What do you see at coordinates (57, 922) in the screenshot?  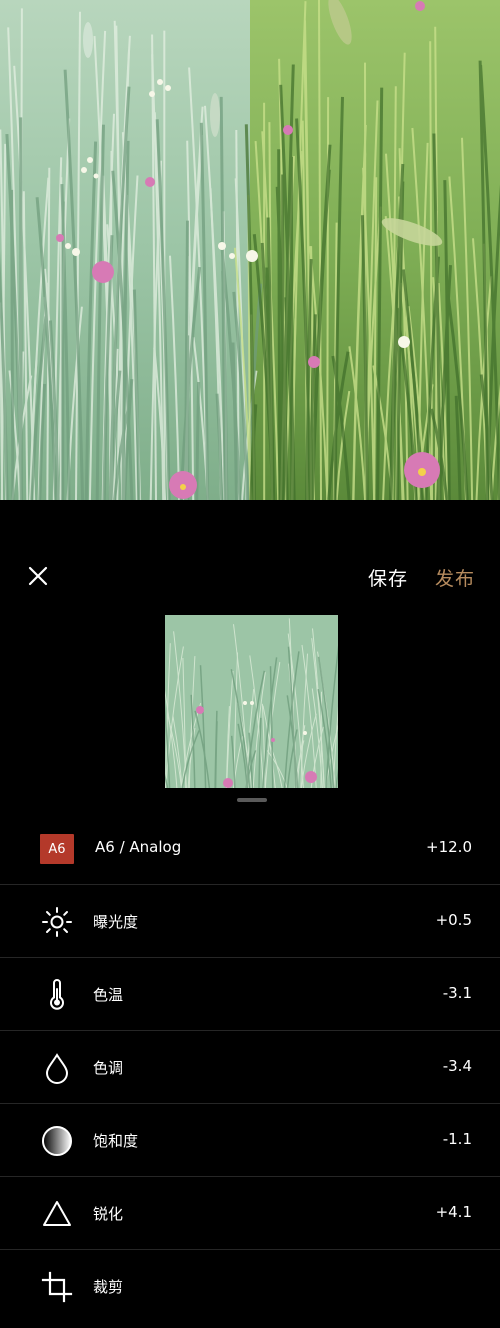 I see `sun-icon` at bounding box center [57, 922].